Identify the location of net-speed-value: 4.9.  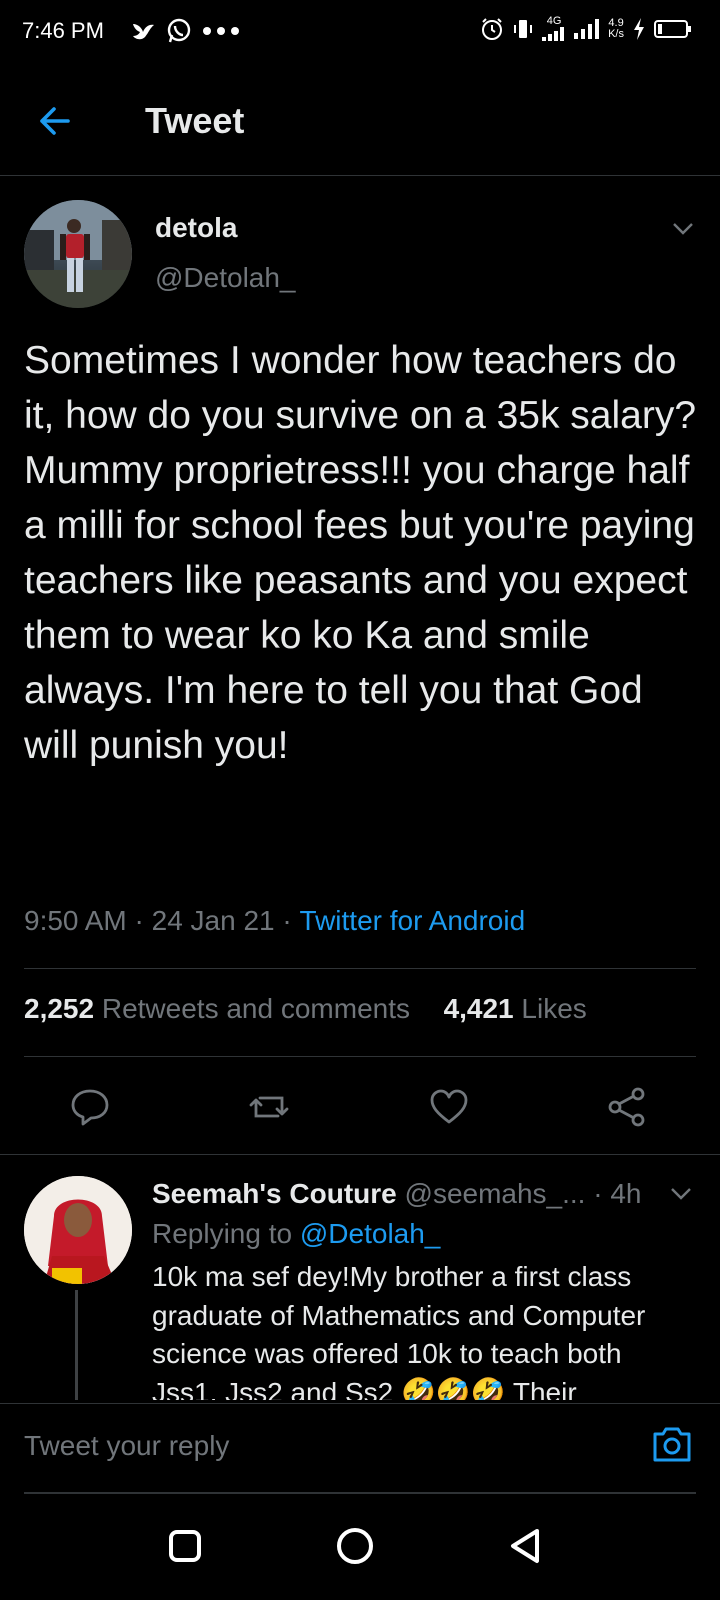
(616, 22).